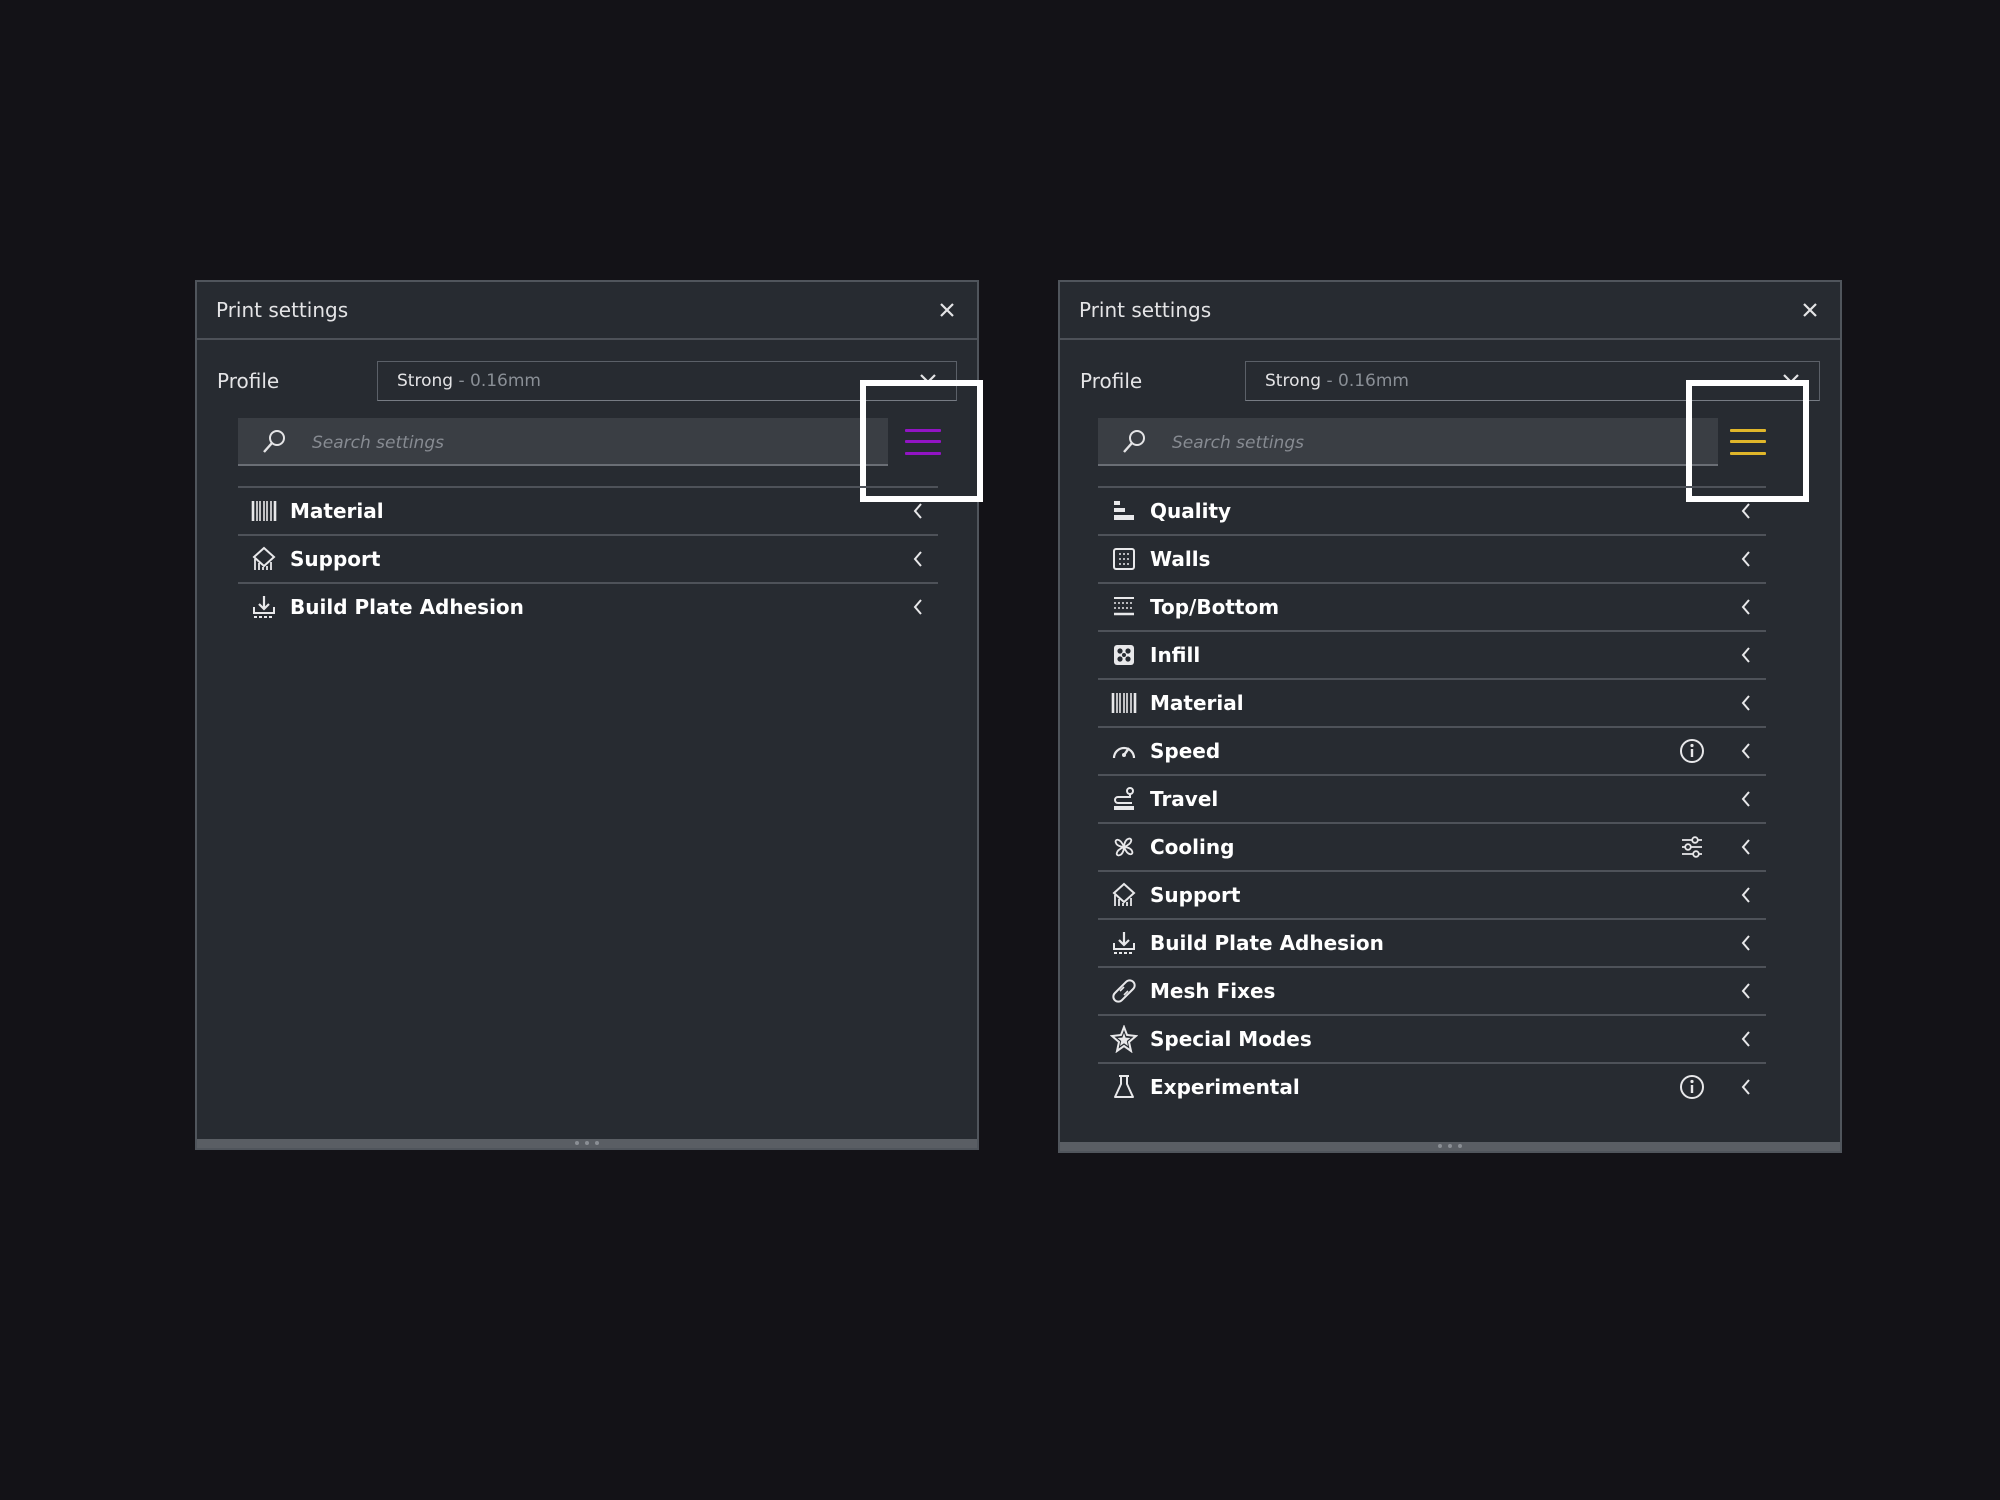  What do you see at coordinates (1124, 991) in the screenshot?
I see `mesh-fixes-icon` at bounding box center [1124, 991].